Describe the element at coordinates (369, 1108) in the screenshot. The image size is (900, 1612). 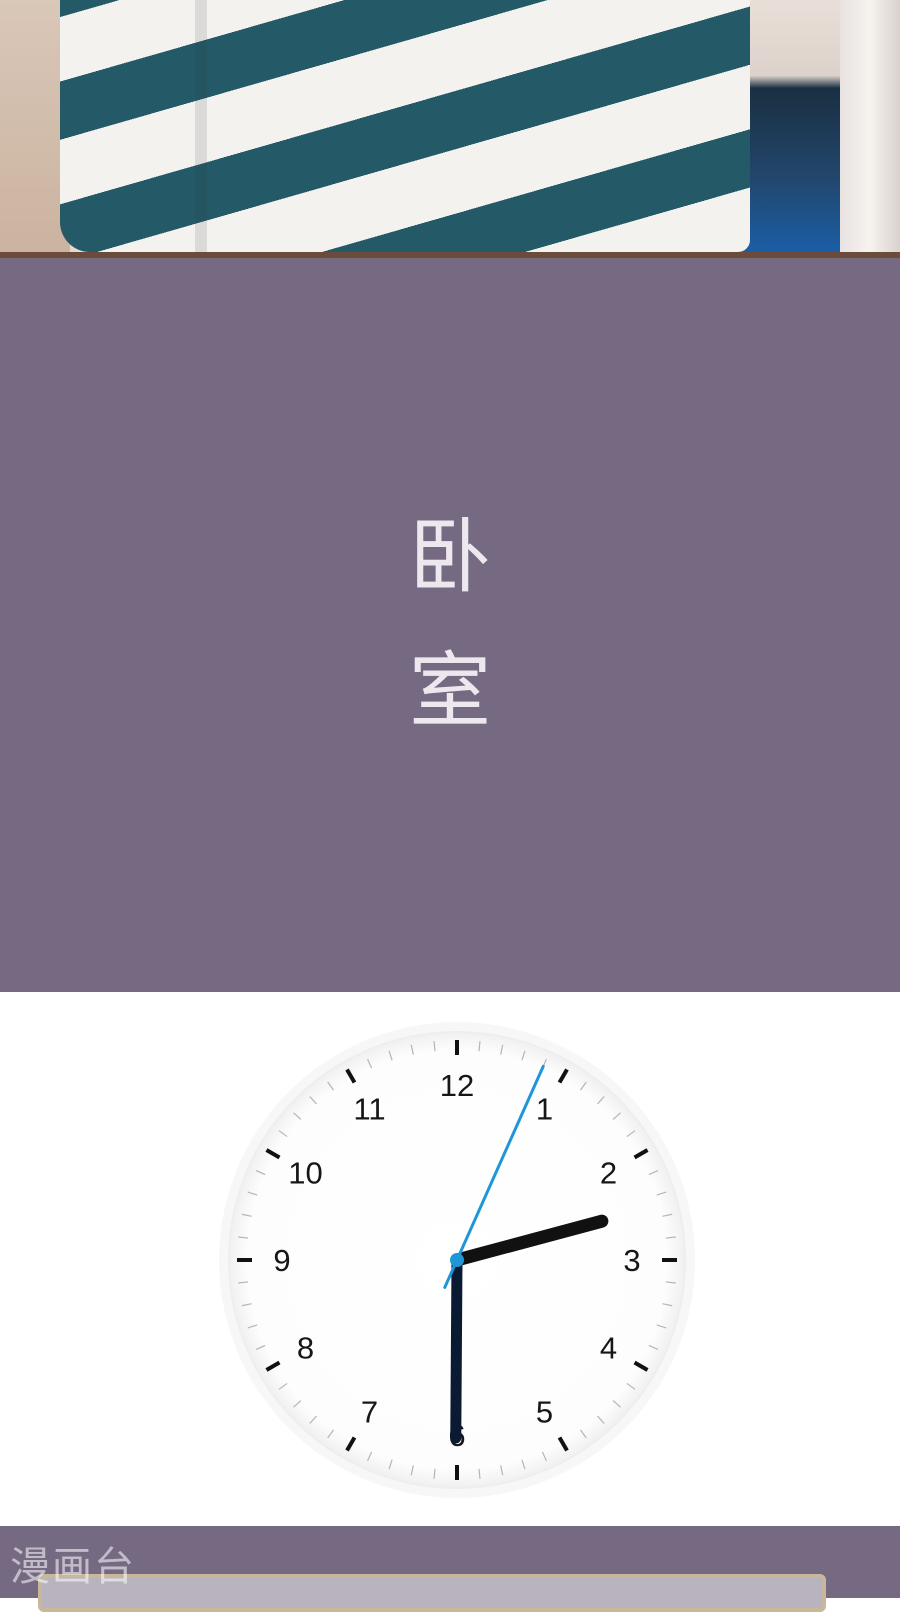
I see `clock-number-11: 11` at that location.